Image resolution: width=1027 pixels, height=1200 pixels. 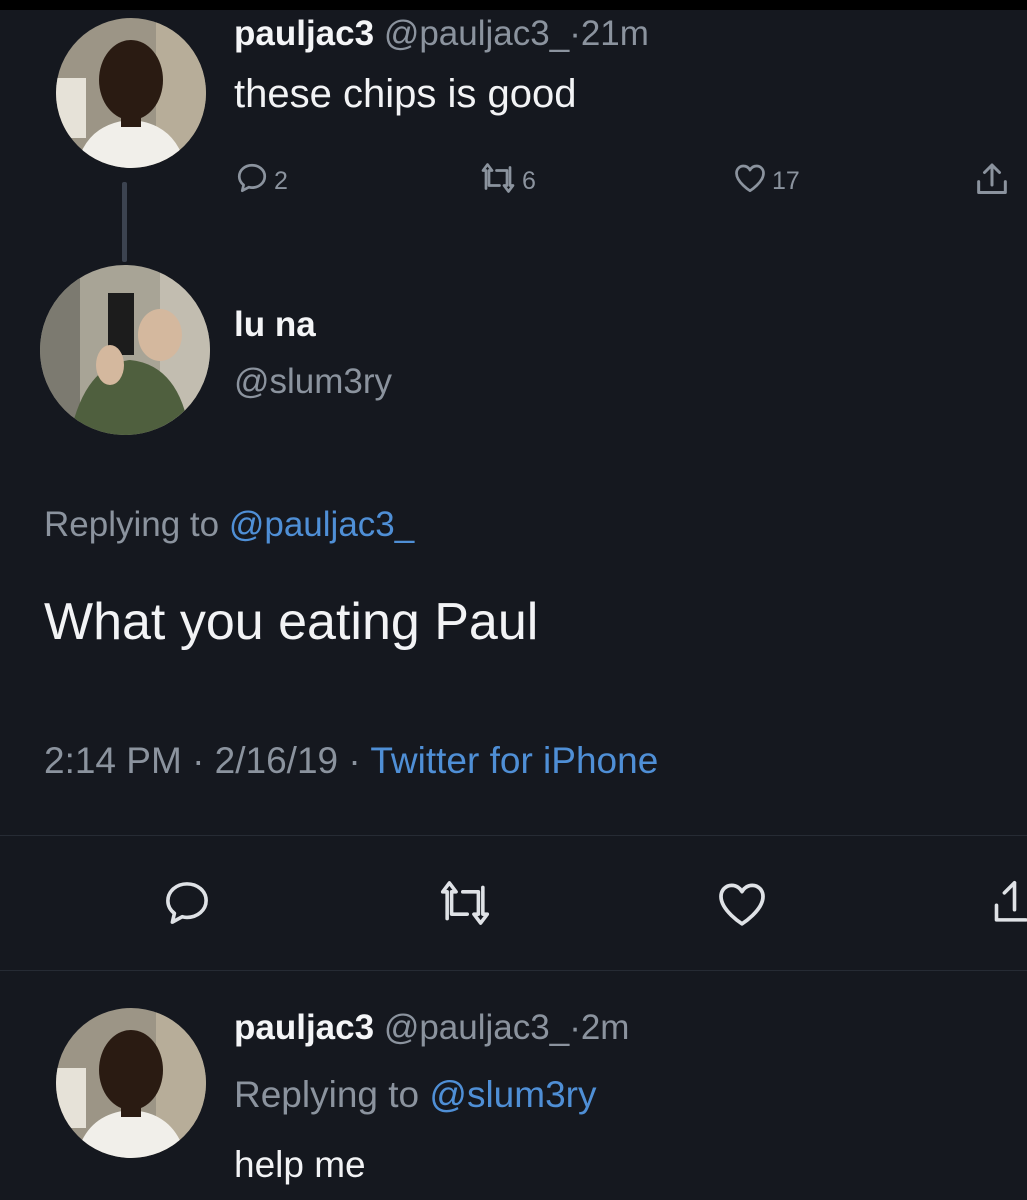 I want to click on replying-to: Replying to @pauljac3_, so click(x=229, y=525).